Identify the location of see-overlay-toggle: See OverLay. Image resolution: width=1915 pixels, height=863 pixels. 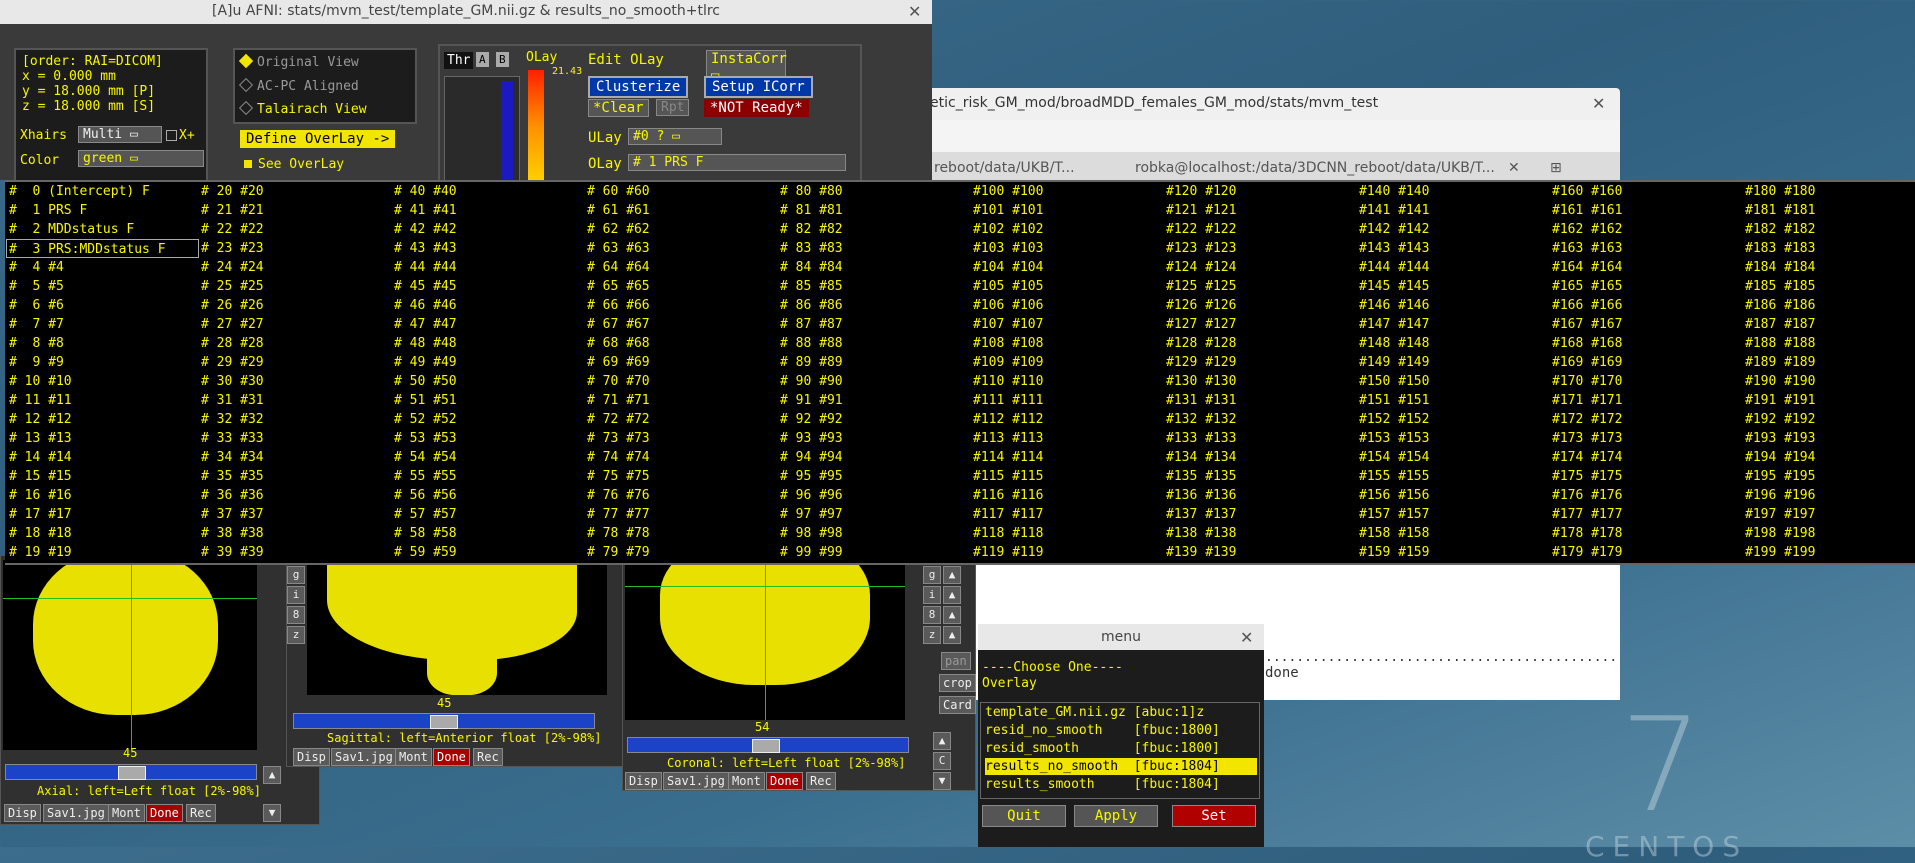
(294, 164).